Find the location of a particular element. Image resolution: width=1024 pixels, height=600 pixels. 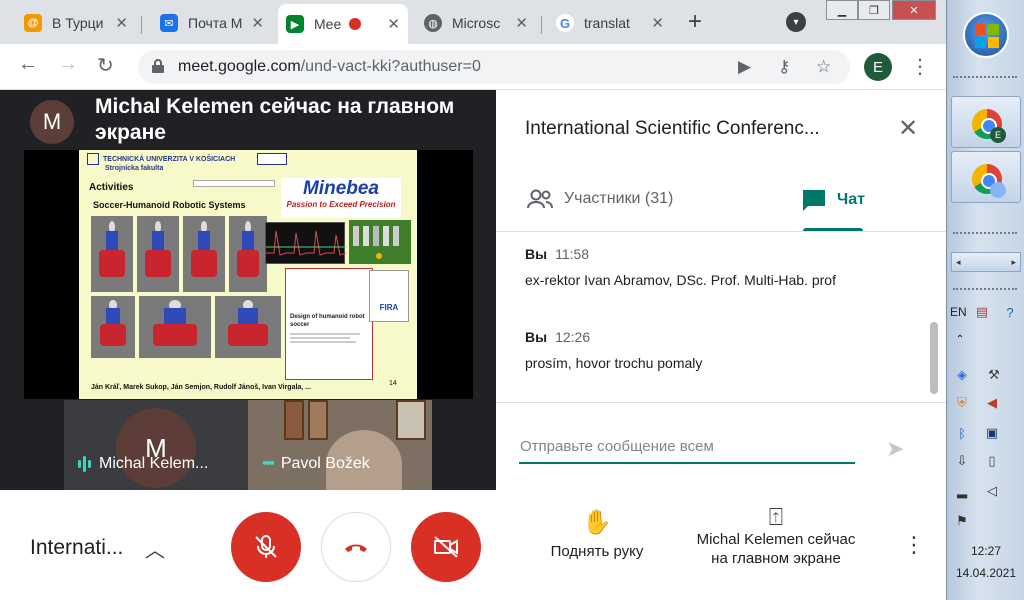

close-window-button: ✕ is located at coordinates (914, 10).